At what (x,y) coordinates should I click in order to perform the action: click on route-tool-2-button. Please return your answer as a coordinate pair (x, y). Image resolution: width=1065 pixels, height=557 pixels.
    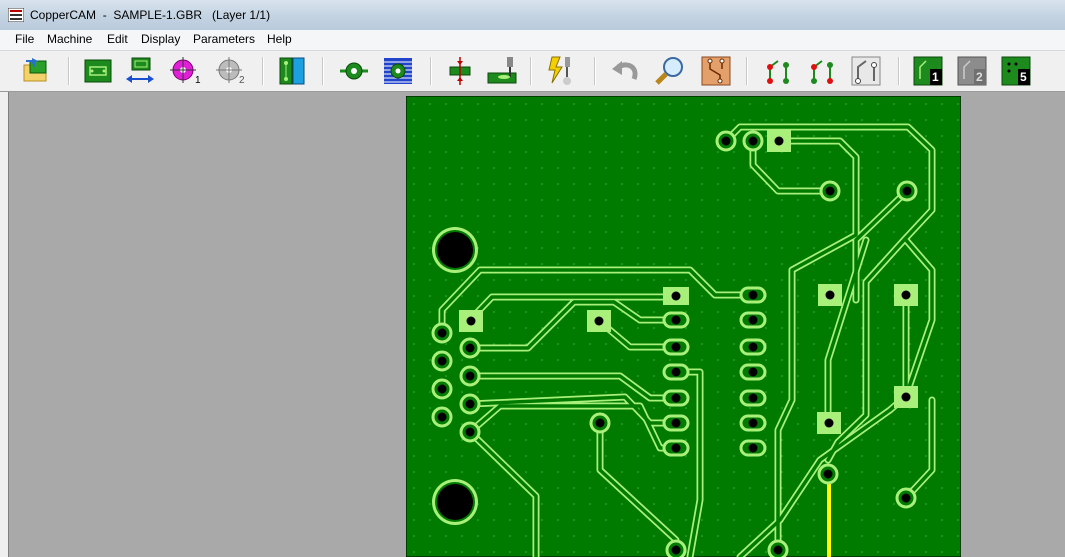
    Looking at the image, I should click on (822, 71).